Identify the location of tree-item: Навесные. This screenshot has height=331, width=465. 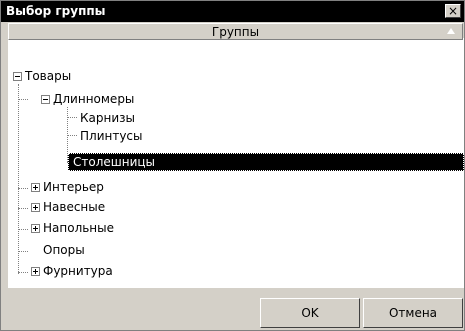
(74, 207).